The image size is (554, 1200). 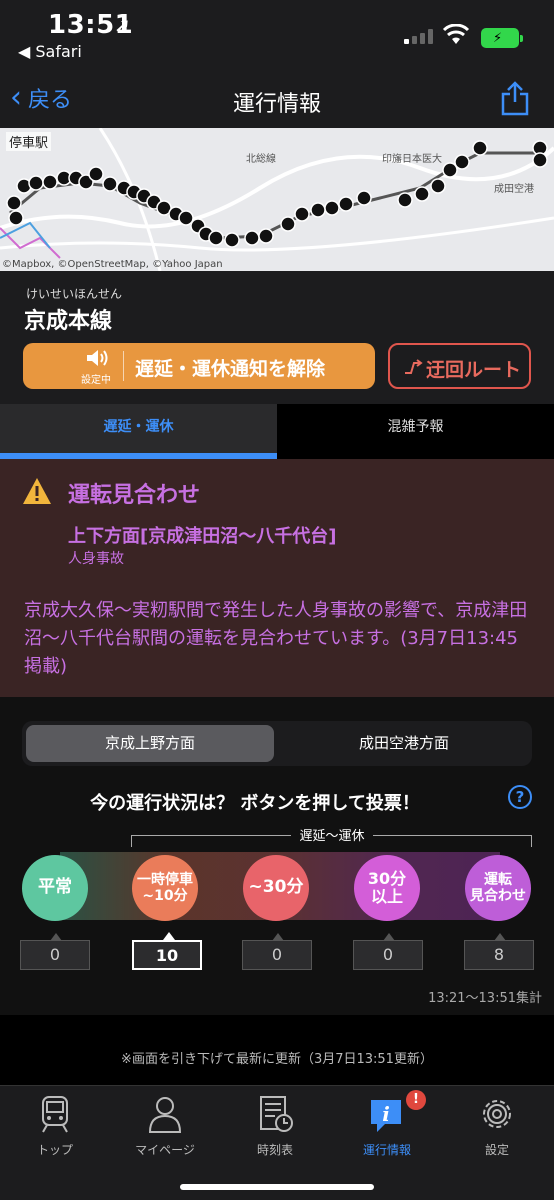 I want to click on vote-button-under-10min: 一時停車 ~10分, so click(x=165, y=888).